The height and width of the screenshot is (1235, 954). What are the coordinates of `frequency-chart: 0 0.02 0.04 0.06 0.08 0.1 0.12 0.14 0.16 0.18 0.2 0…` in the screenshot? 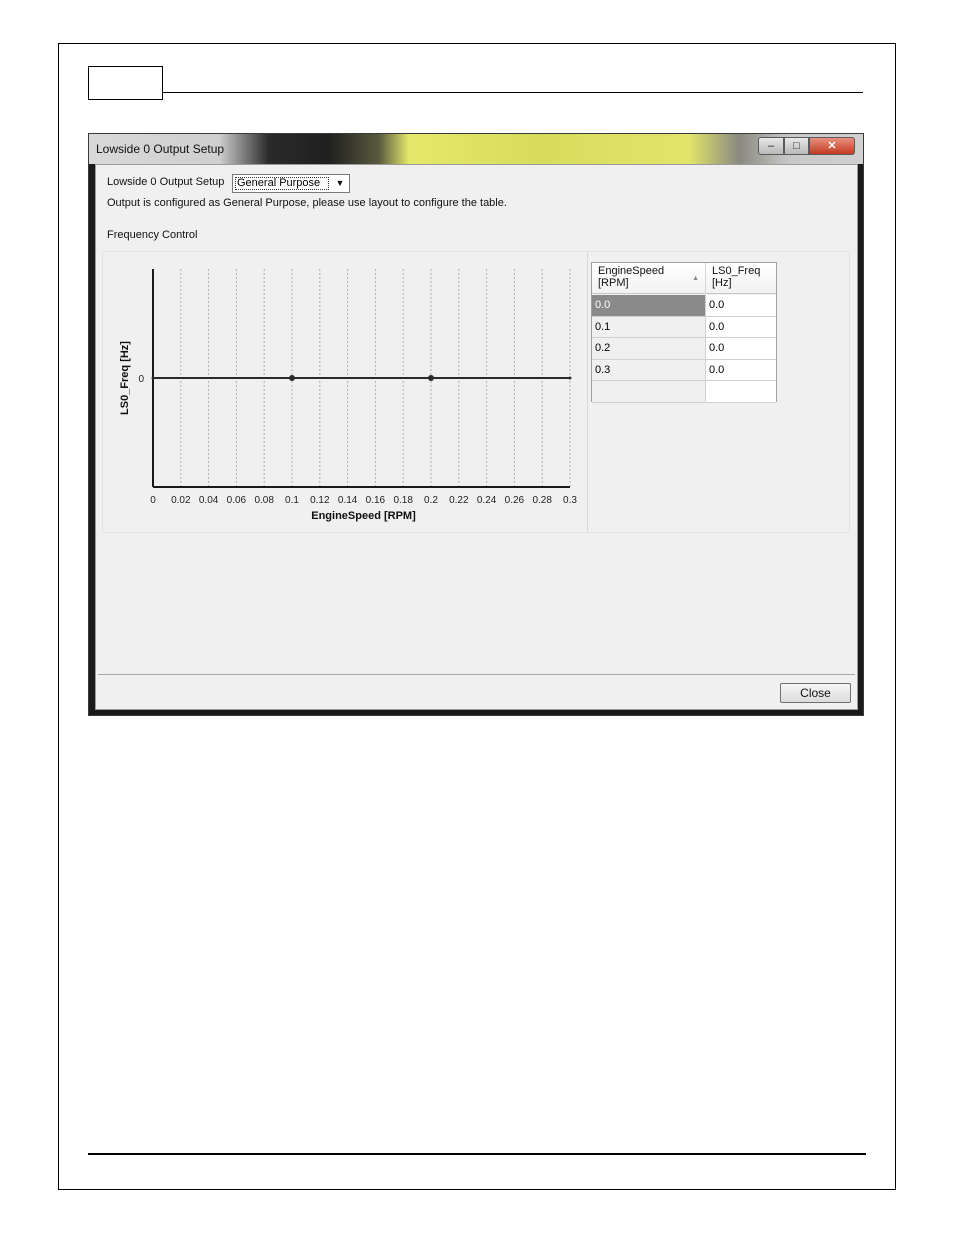 It's located at (345, 392).